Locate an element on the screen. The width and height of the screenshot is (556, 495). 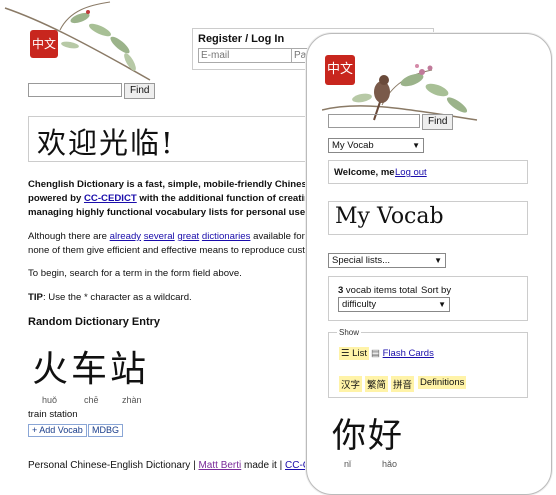
vocab-summary-box: 3 vocab items total Sort by difficulty ▼ is located at coordinates (428, 298).